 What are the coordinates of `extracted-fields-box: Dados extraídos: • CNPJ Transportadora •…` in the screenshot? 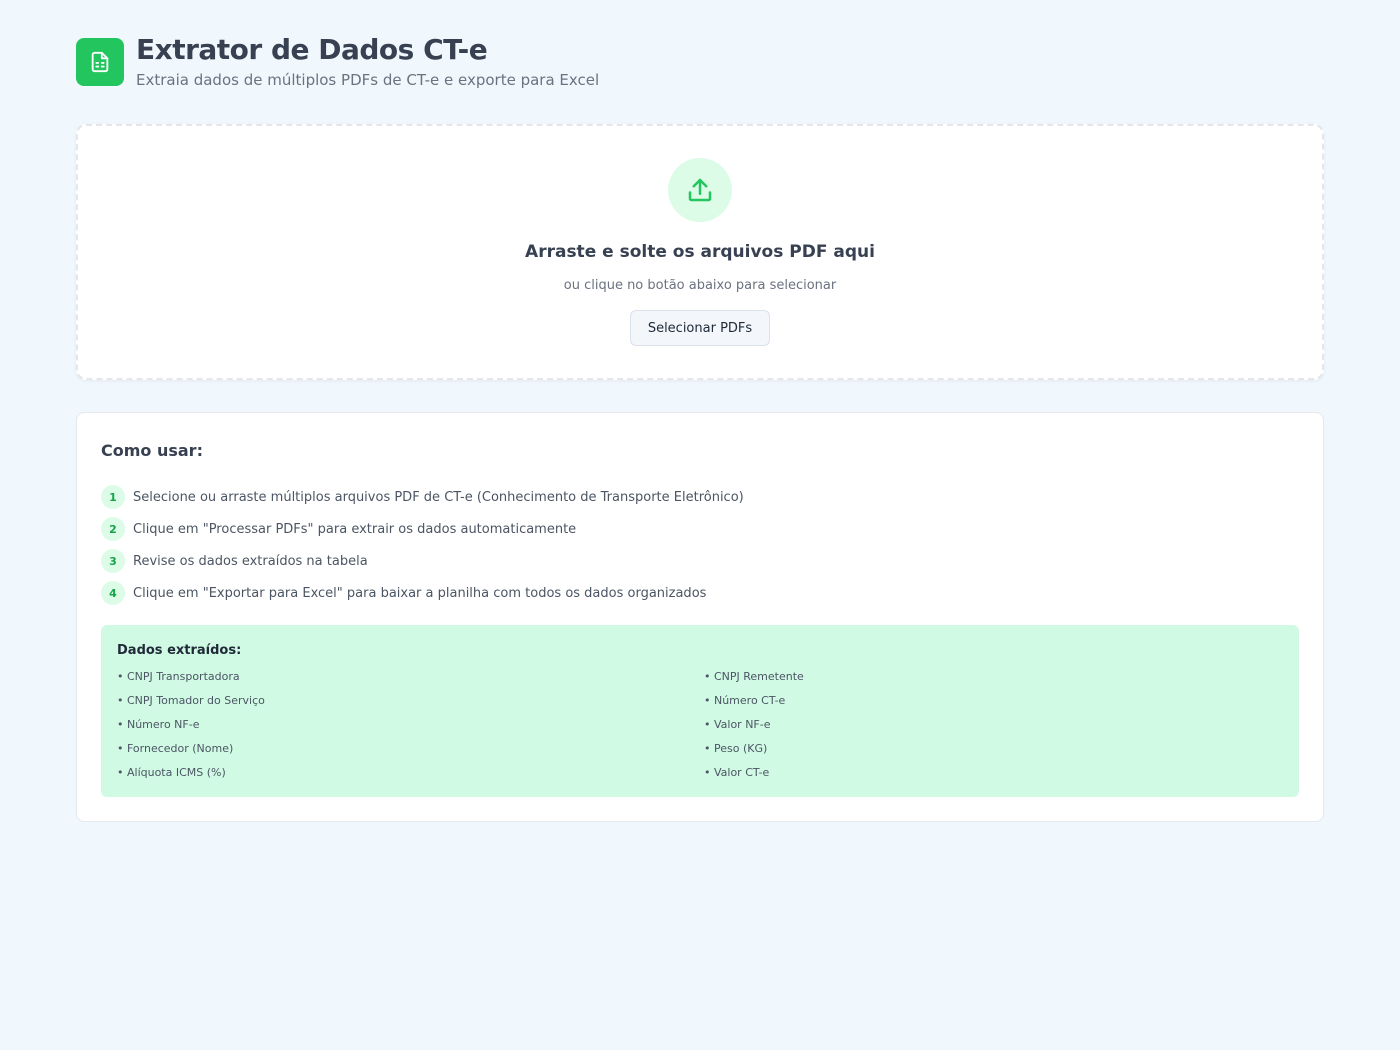 It's located at (700, 711).